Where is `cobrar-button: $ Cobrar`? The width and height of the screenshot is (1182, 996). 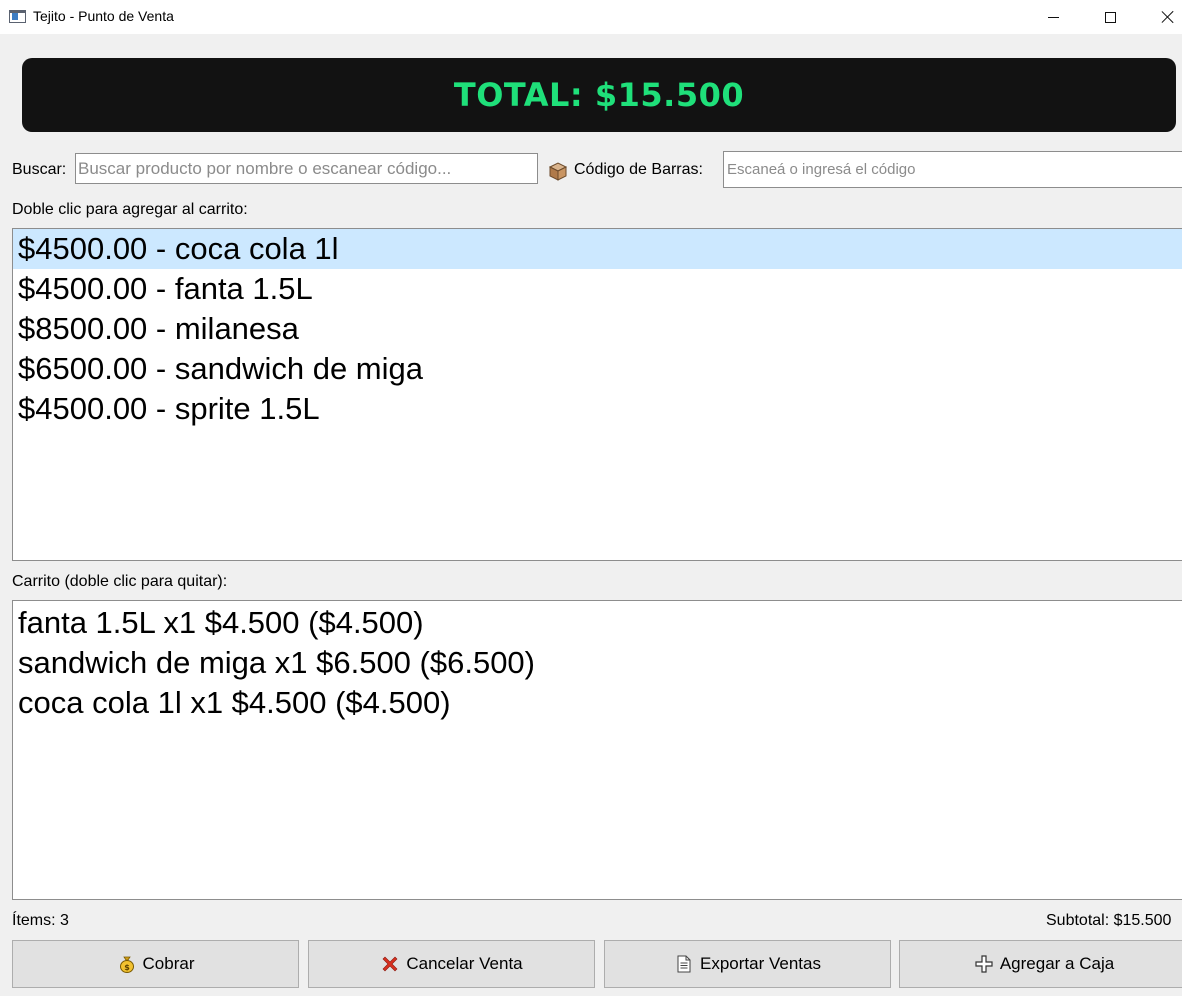 cobrar-button: $ Cobrar is located at coordinates (155, 964).